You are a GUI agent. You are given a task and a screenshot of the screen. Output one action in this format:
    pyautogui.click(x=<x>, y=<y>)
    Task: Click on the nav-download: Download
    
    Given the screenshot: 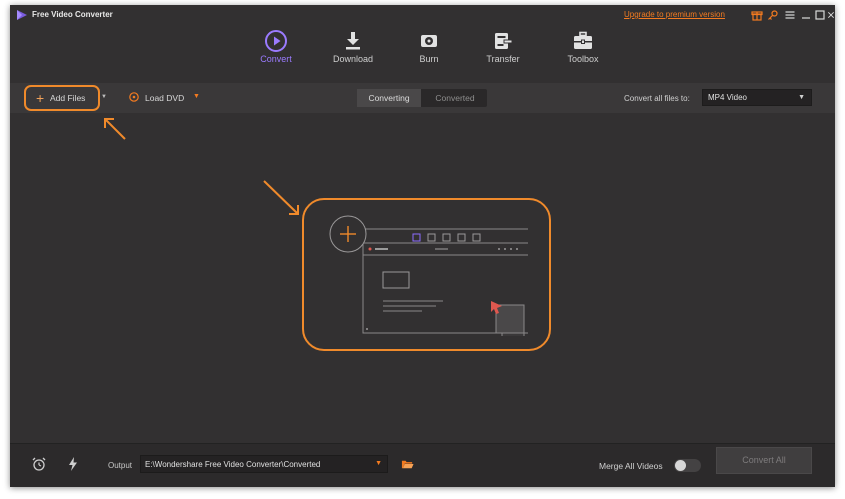 What is the action you would take?
    pyautogui.click(x=353, y=55)
    